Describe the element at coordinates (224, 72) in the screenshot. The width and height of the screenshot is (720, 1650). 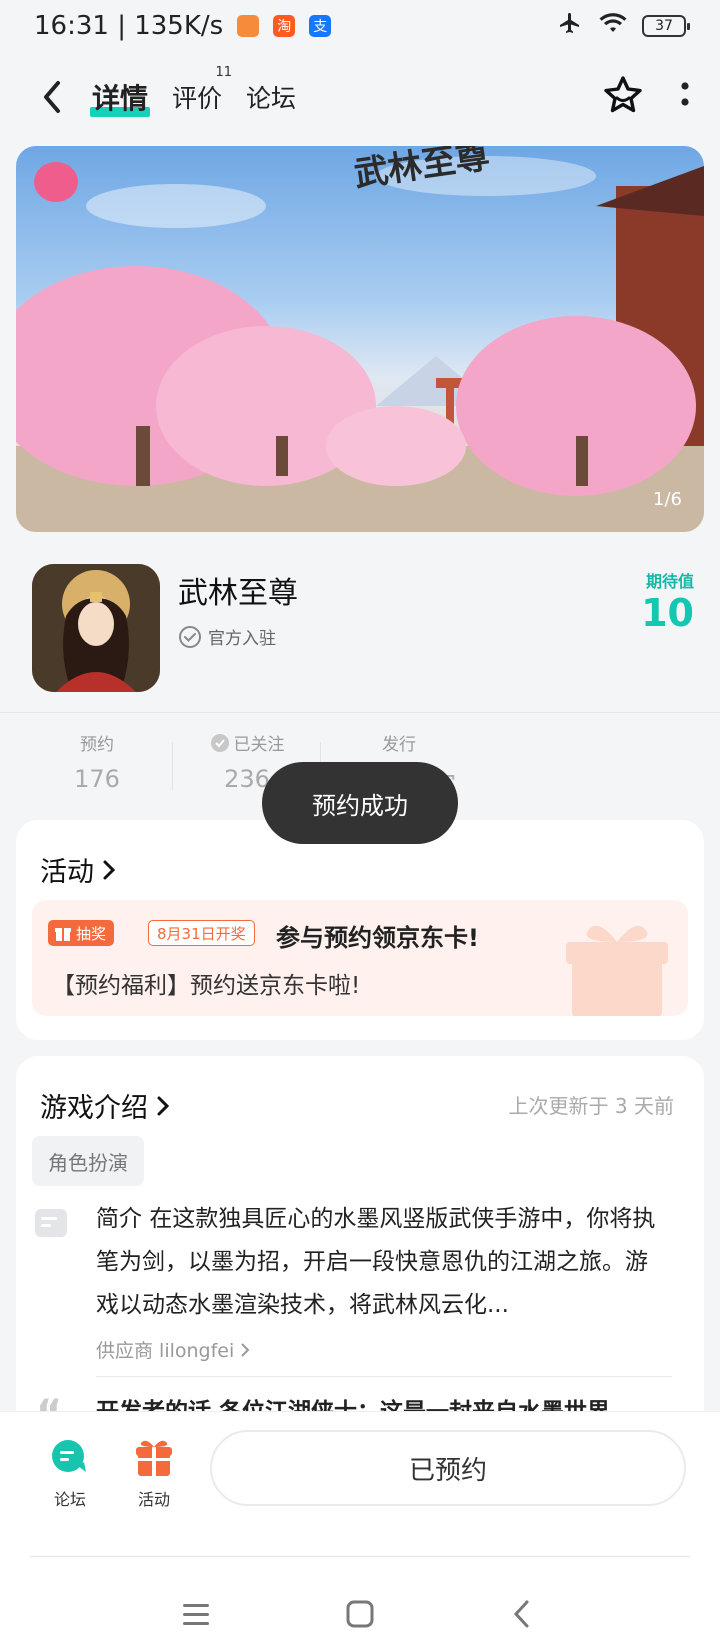
I see `reviews-count-badge: 11` at that location.